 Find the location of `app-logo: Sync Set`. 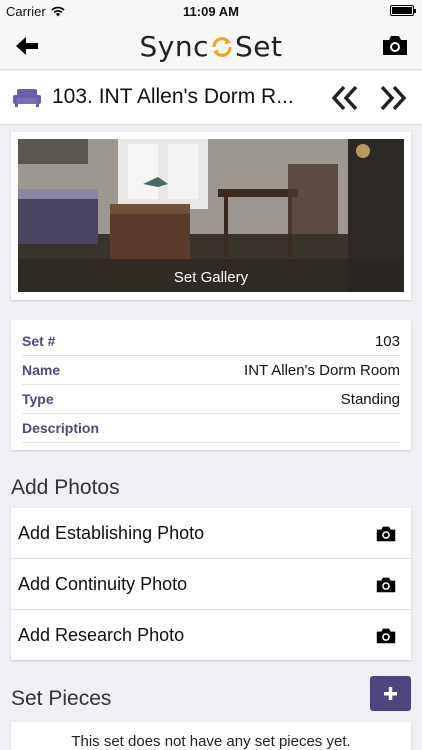

app-logo: Sync Set is located at coordinates (211, 46).